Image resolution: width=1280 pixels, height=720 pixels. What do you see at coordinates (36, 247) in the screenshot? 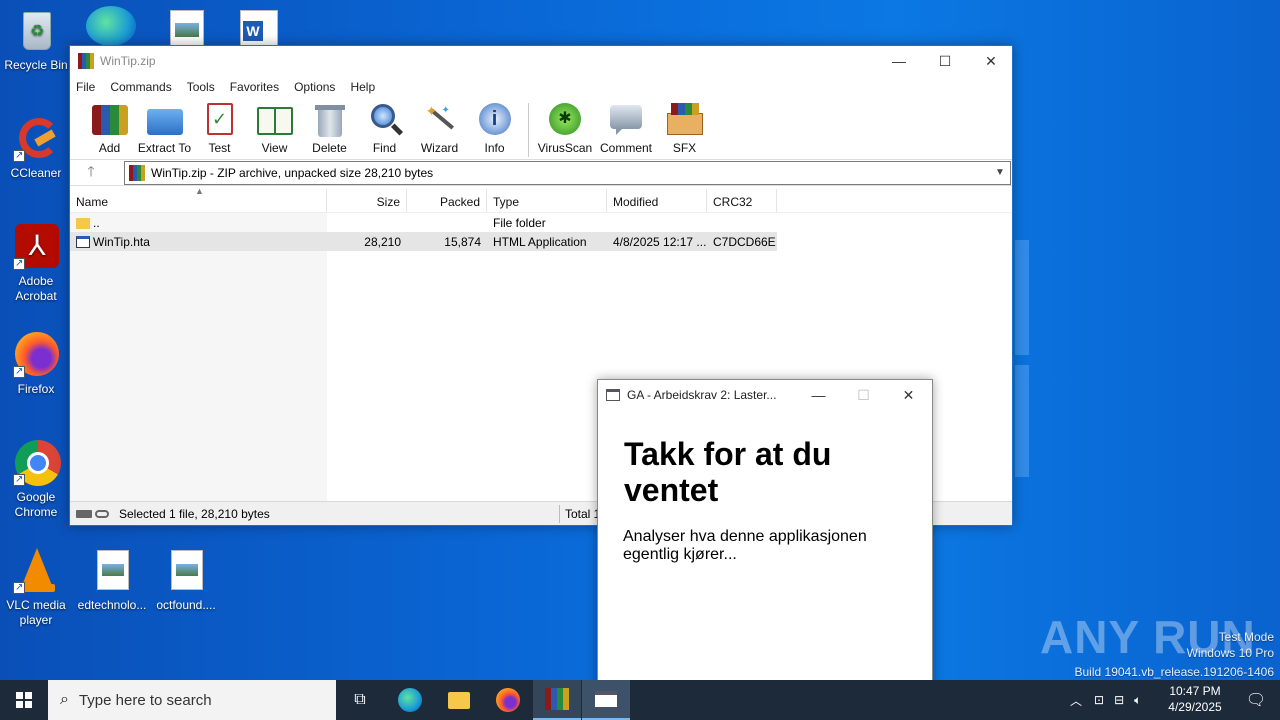
I see `adobe-acrobat-icon: ⅄` at bounding box center [36, 247].